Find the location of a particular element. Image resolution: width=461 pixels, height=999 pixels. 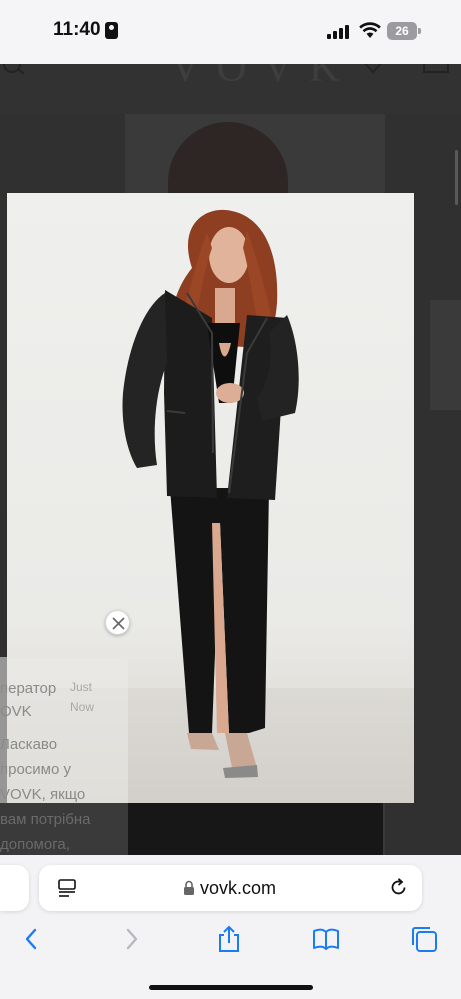

previous-tab is located at coordinates (14, 888).